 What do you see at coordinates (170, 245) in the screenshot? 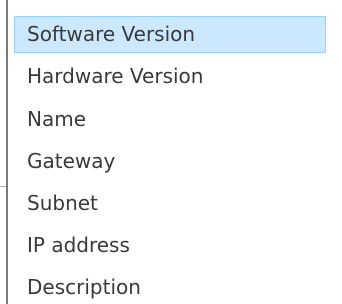
I see `list-item-ip-address: IP address` at bounding box center [170, 245].